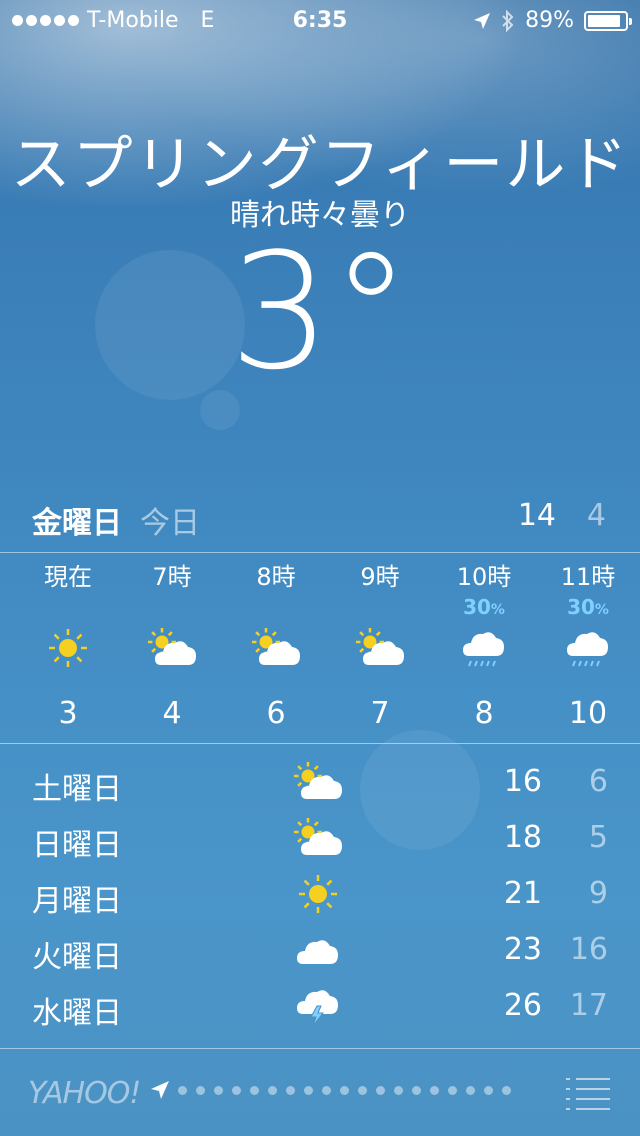  What do you see at coordinates (522, 781) in the screenshot?
I see `daily-high: 16` at bounding box center [522, 781].